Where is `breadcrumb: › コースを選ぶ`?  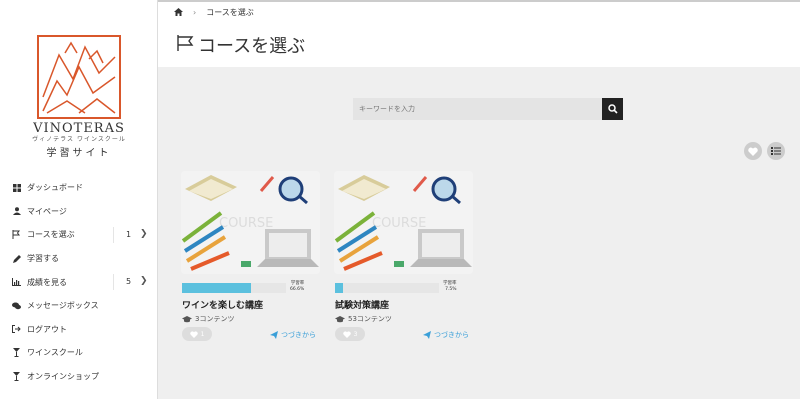 breadcrumb: › コースを選ぶ is located at coordinates (214, 12).